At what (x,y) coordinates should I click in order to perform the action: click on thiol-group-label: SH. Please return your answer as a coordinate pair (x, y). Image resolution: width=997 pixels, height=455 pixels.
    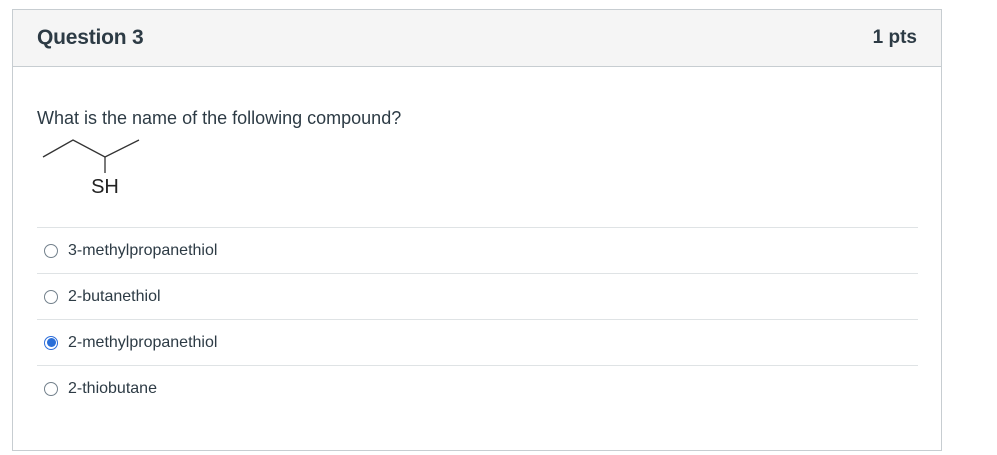
    Looking at the image, I should click on (105, 187).